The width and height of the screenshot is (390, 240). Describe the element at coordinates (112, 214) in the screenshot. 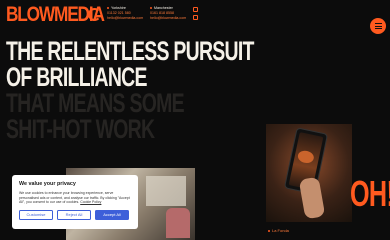

I see `accept-all-button: Accept All` at that location.